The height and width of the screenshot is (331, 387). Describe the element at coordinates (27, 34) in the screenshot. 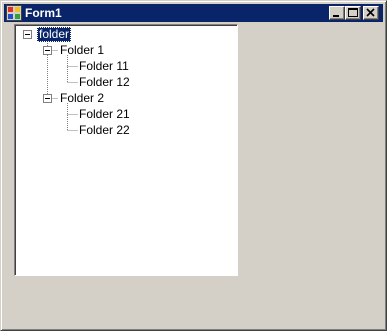

I see `root-collapse-toggle` at that location.